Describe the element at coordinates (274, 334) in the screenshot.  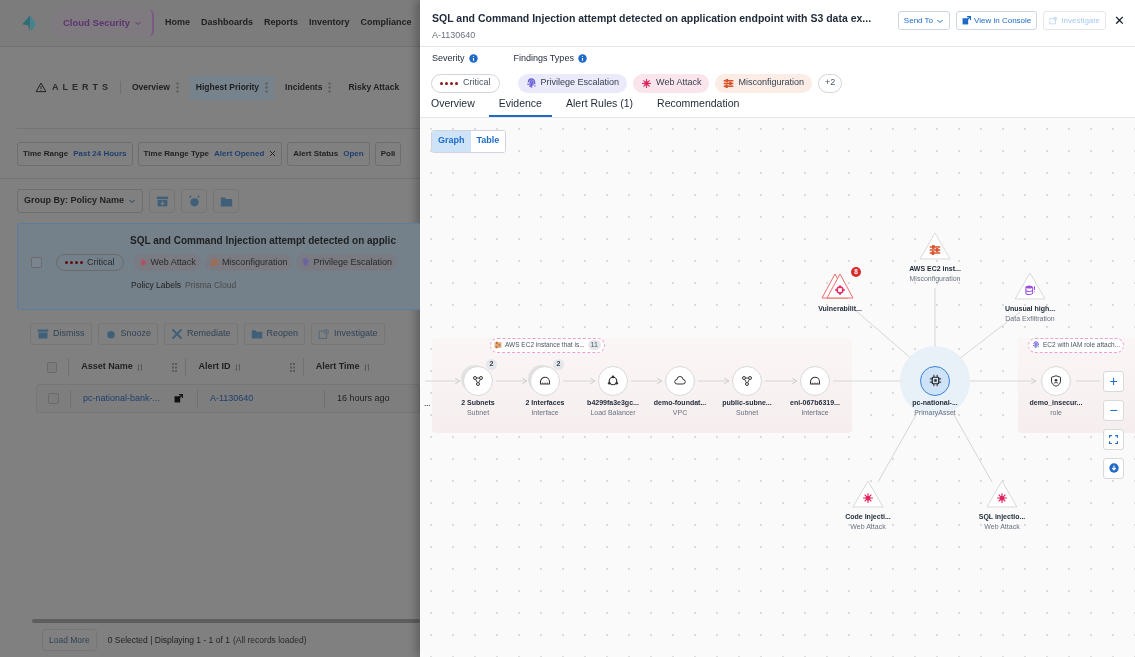
I see `action-button: Reopen` at that location.